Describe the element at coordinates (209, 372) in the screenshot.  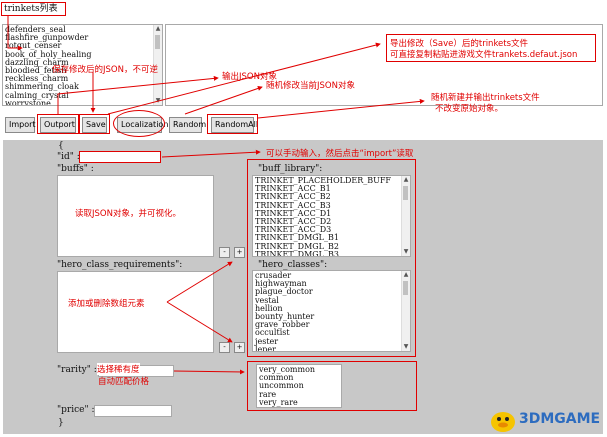
I see `rarity-arrow` at that location.